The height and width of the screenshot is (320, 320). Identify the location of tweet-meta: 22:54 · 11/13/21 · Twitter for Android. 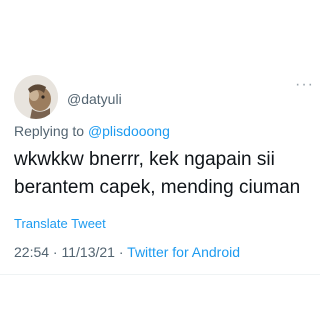
(127, 252).